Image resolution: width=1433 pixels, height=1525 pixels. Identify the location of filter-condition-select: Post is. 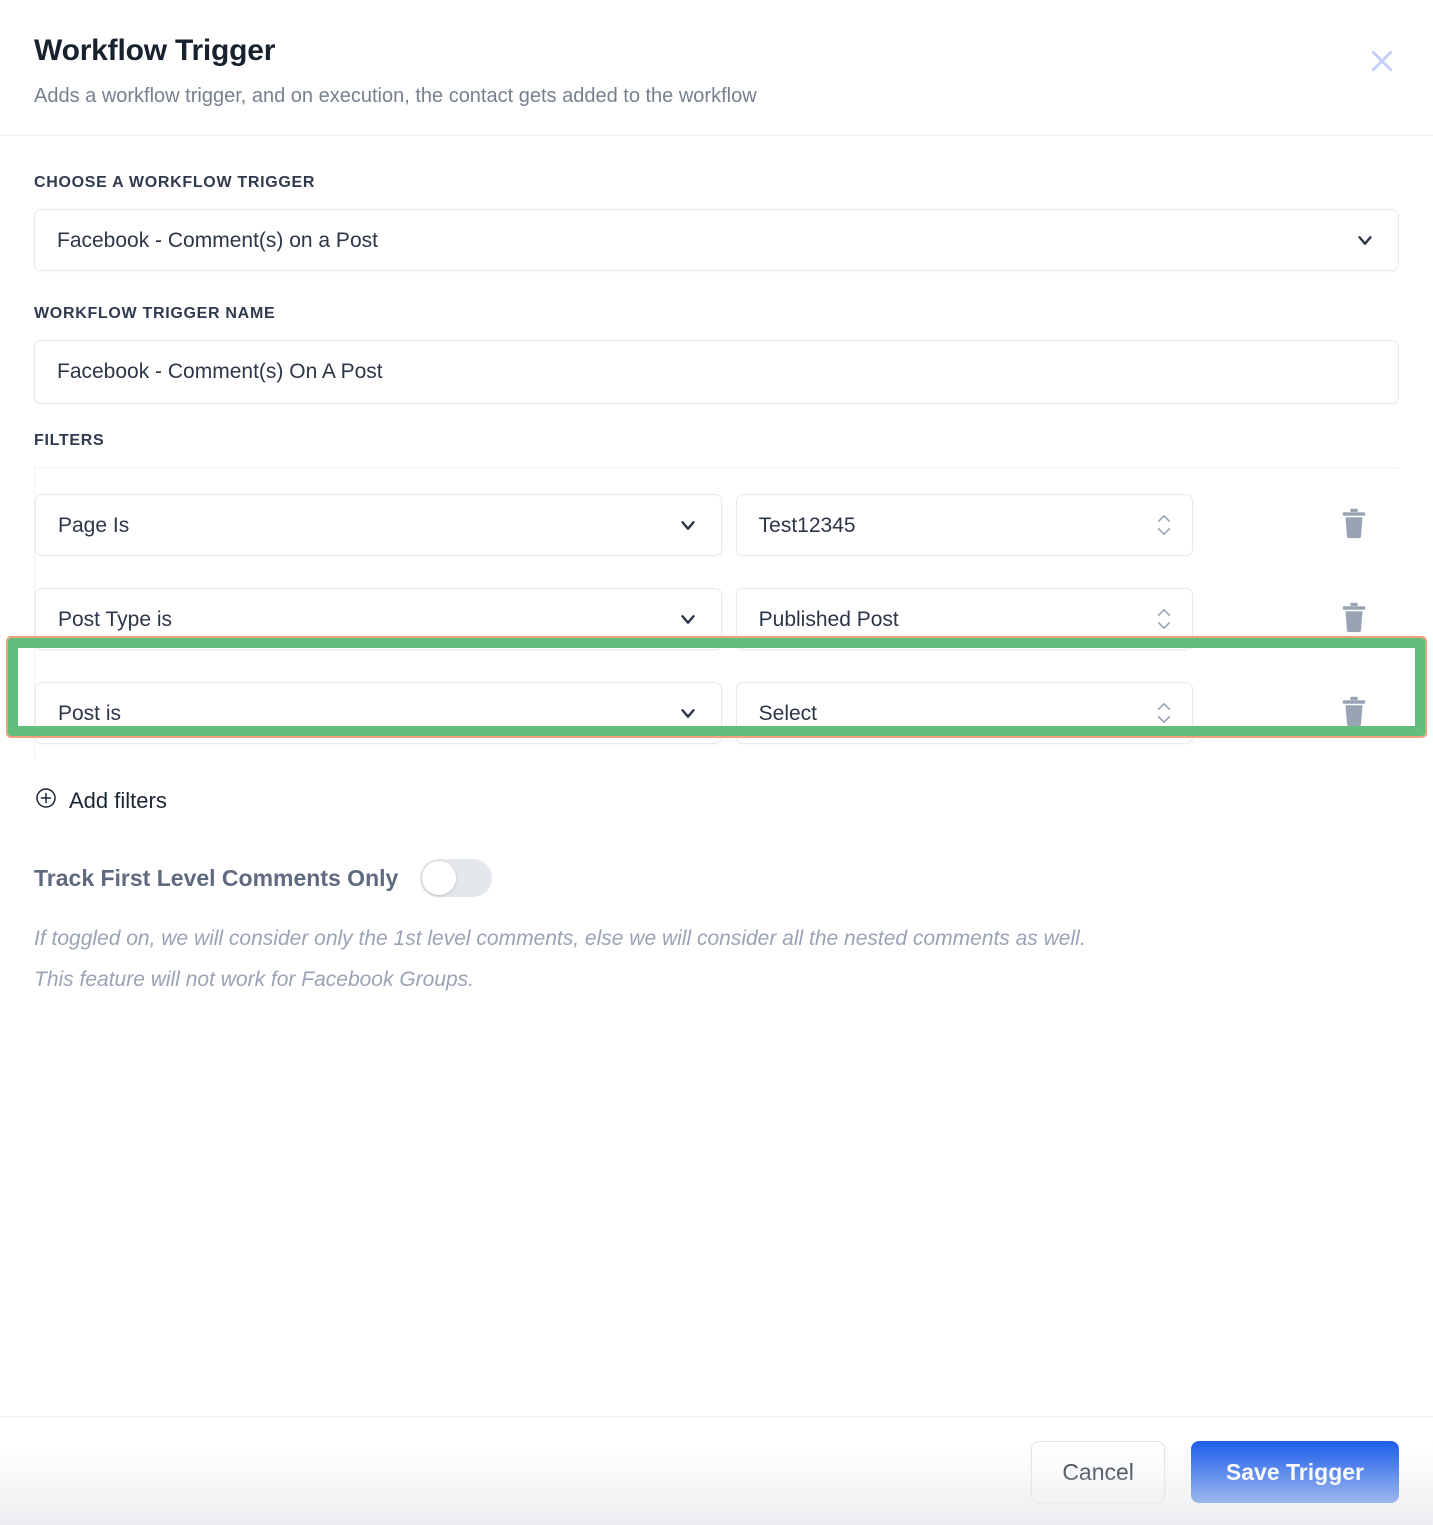
(378, 713).